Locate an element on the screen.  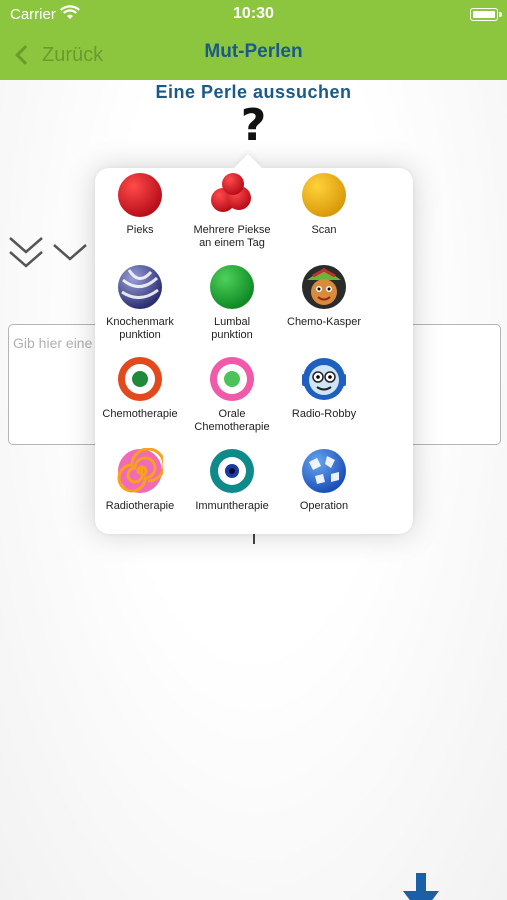
chevron-down-icon is located at coordinates (70, 253).